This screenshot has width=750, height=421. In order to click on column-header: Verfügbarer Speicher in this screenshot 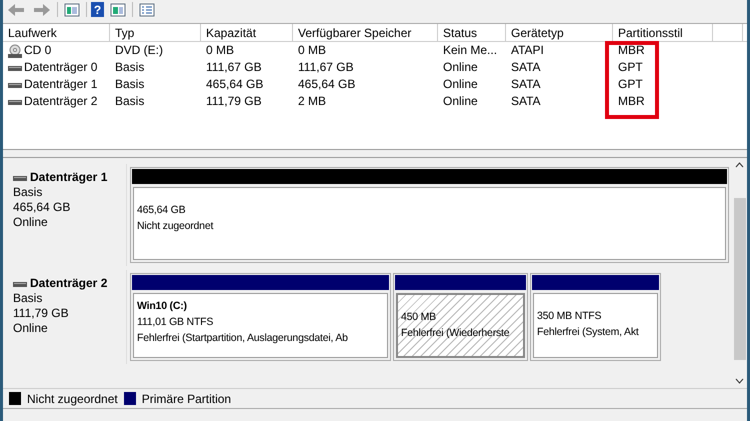, I will do `click(365, 32)`.